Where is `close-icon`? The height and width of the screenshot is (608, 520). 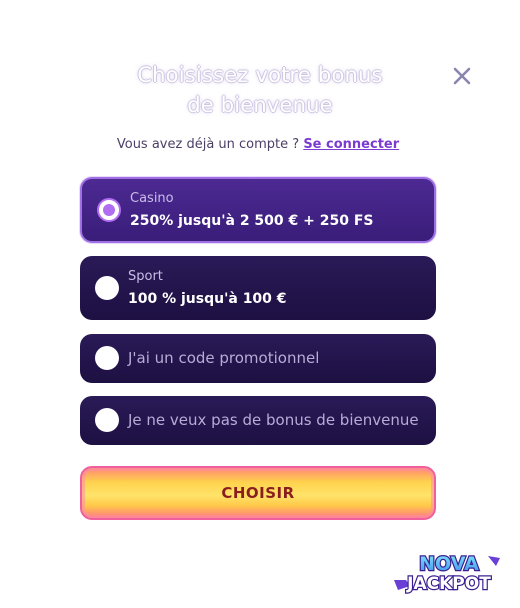
close-icon is located at coordinates (462, 76).